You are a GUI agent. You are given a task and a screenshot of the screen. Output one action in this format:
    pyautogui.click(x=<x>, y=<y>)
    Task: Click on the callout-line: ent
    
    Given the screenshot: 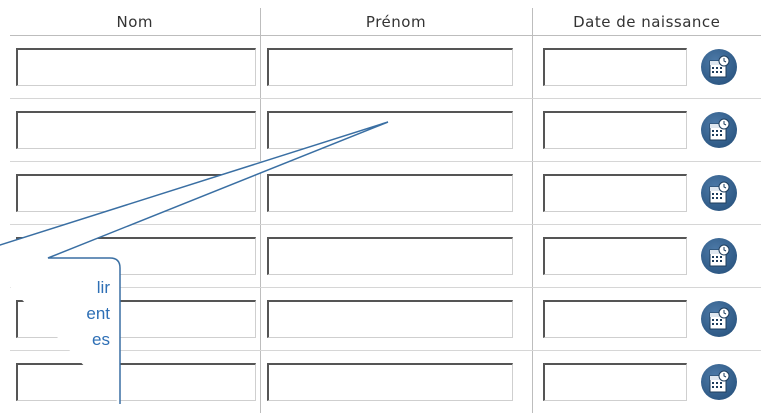 What is the action you would take?
    pyautogui.click(x=55, y=314)
    